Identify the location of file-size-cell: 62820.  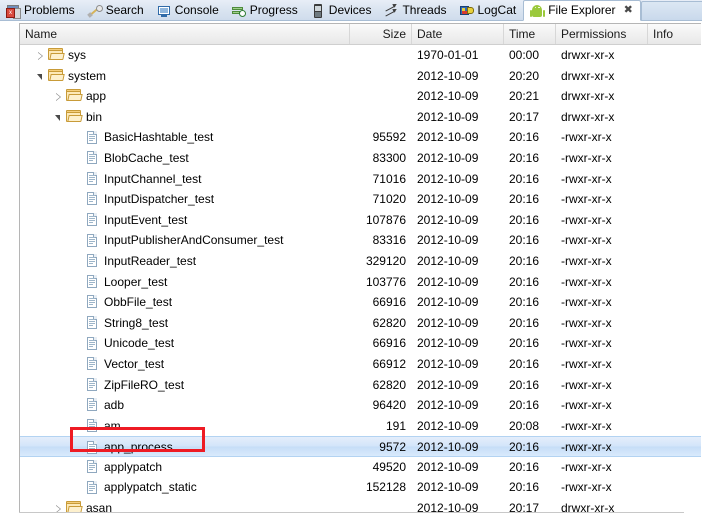
(389, 322).